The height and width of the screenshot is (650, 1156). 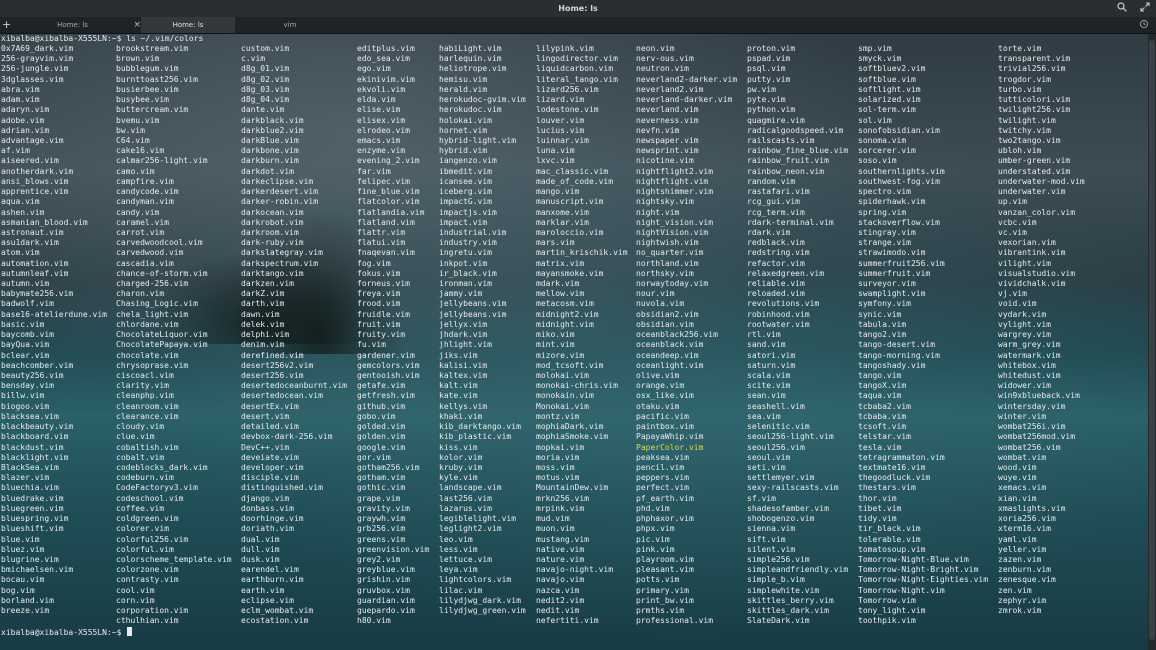 What do you see at coordinates (388, 202) in the screenshot?
I see `file-entry: flatcolor.vim` at bounding box center [388, 202].